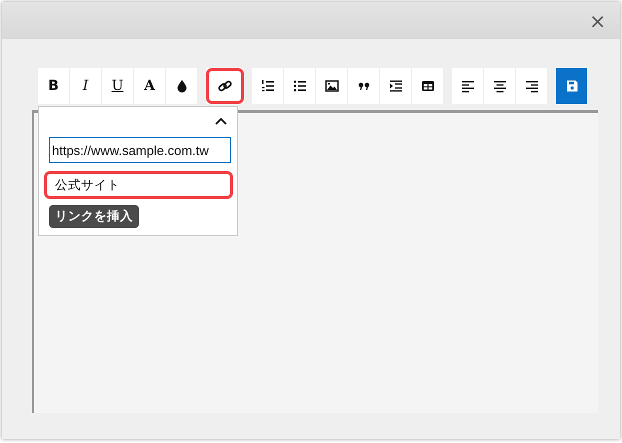  What do you see at coordinates (140, 150) in the screenshot?
I see `url-field: https://www.sample.com.tw` at bounding box center [140, 150].